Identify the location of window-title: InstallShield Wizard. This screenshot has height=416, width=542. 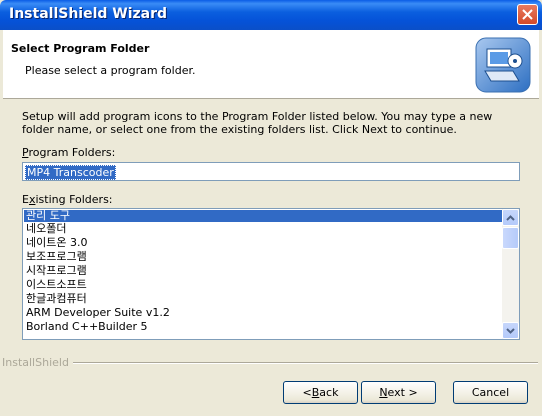
(88, 14).